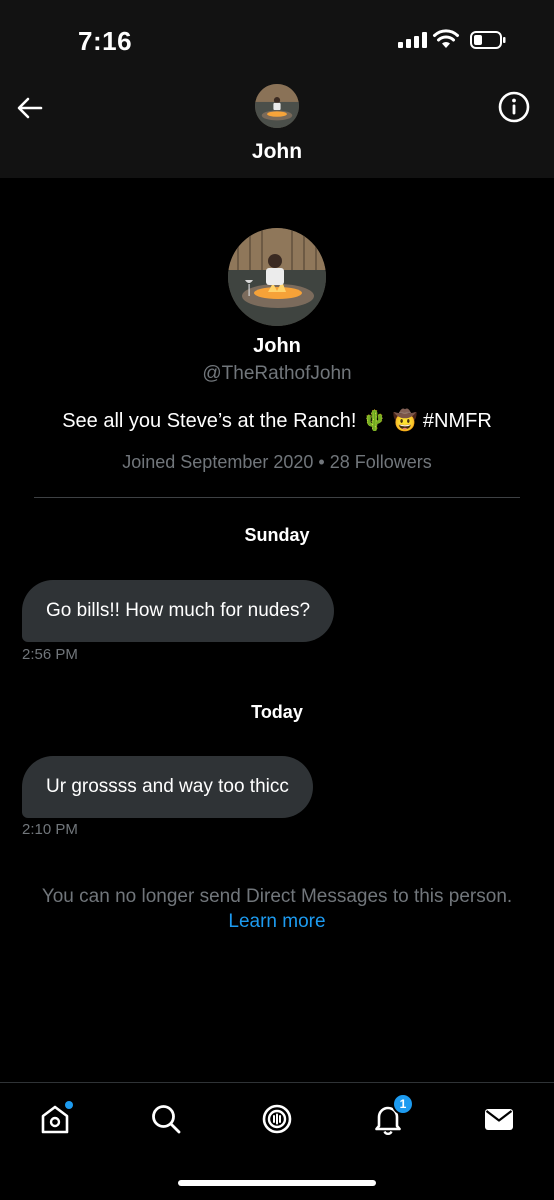  What do you see at coordinates (403, 1104) in the screenshot?
I see `notifications-badge: 1` at bounding box center [403, 1104].